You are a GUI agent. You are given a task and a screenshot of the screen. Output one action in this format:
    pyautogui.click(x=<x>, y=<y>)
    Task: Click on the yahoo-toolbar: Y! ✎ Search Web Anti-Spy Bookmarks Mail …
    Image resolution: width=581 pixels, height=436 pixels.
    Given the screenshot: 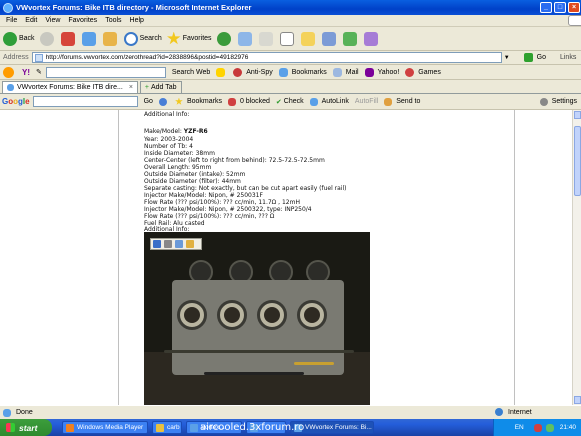 What is the action you would take?
    pyautogui.click(x=290, y=72)
    